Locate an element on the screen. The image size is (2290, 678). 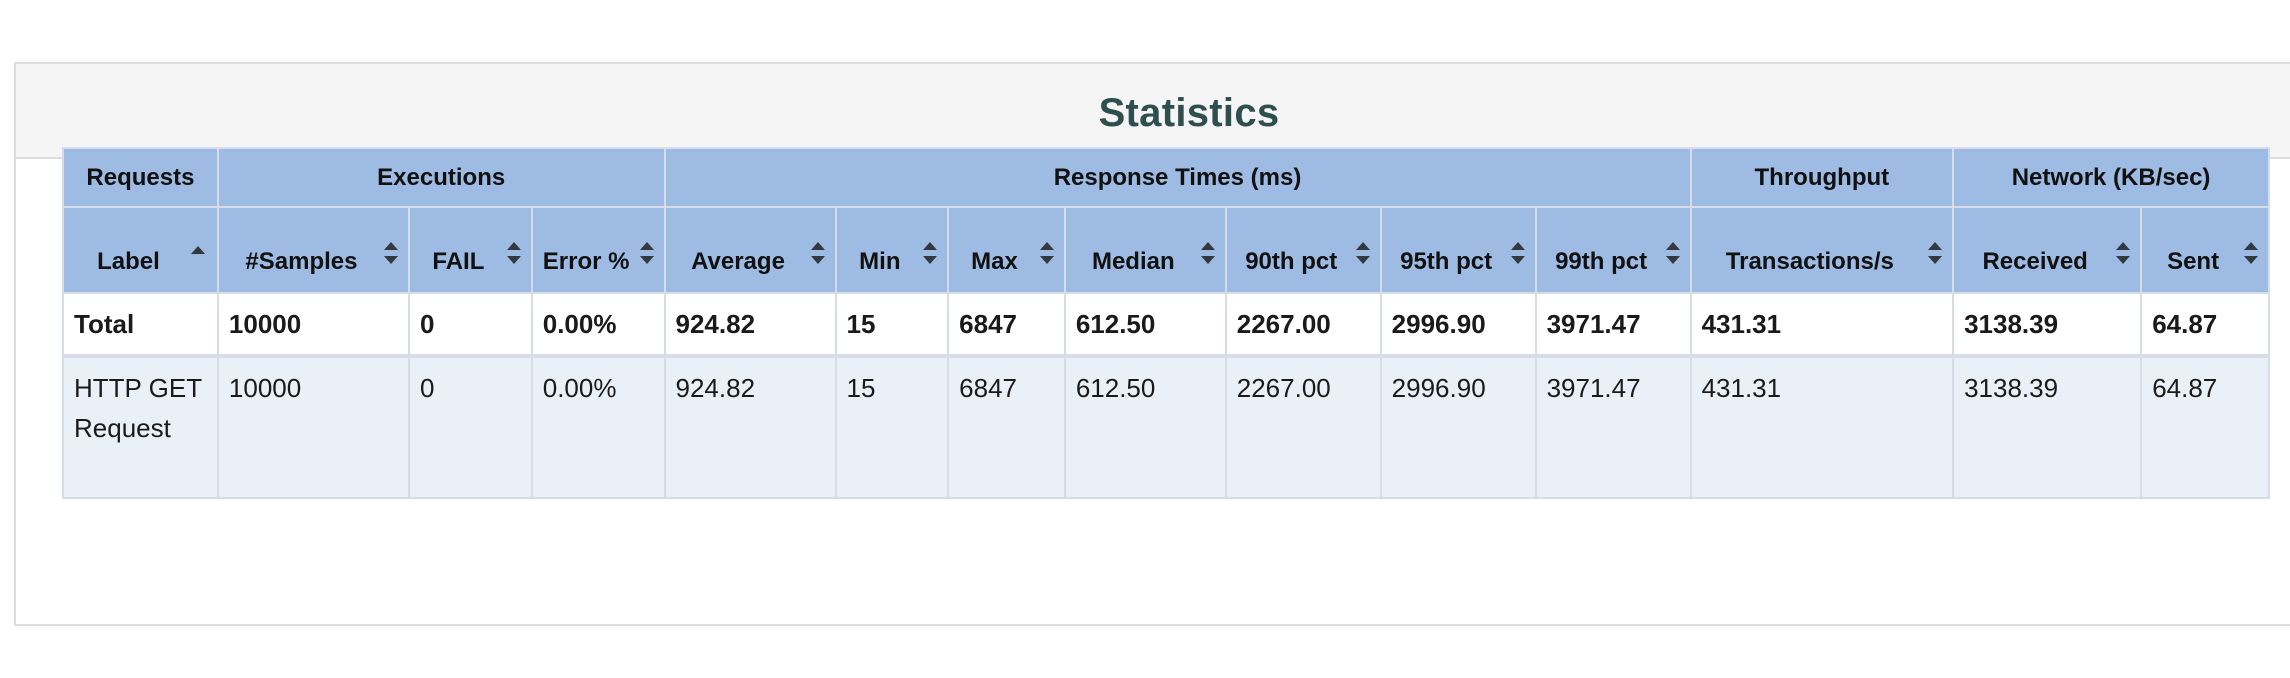
column-header-average-text: Average is located at coordinates (738, 261).